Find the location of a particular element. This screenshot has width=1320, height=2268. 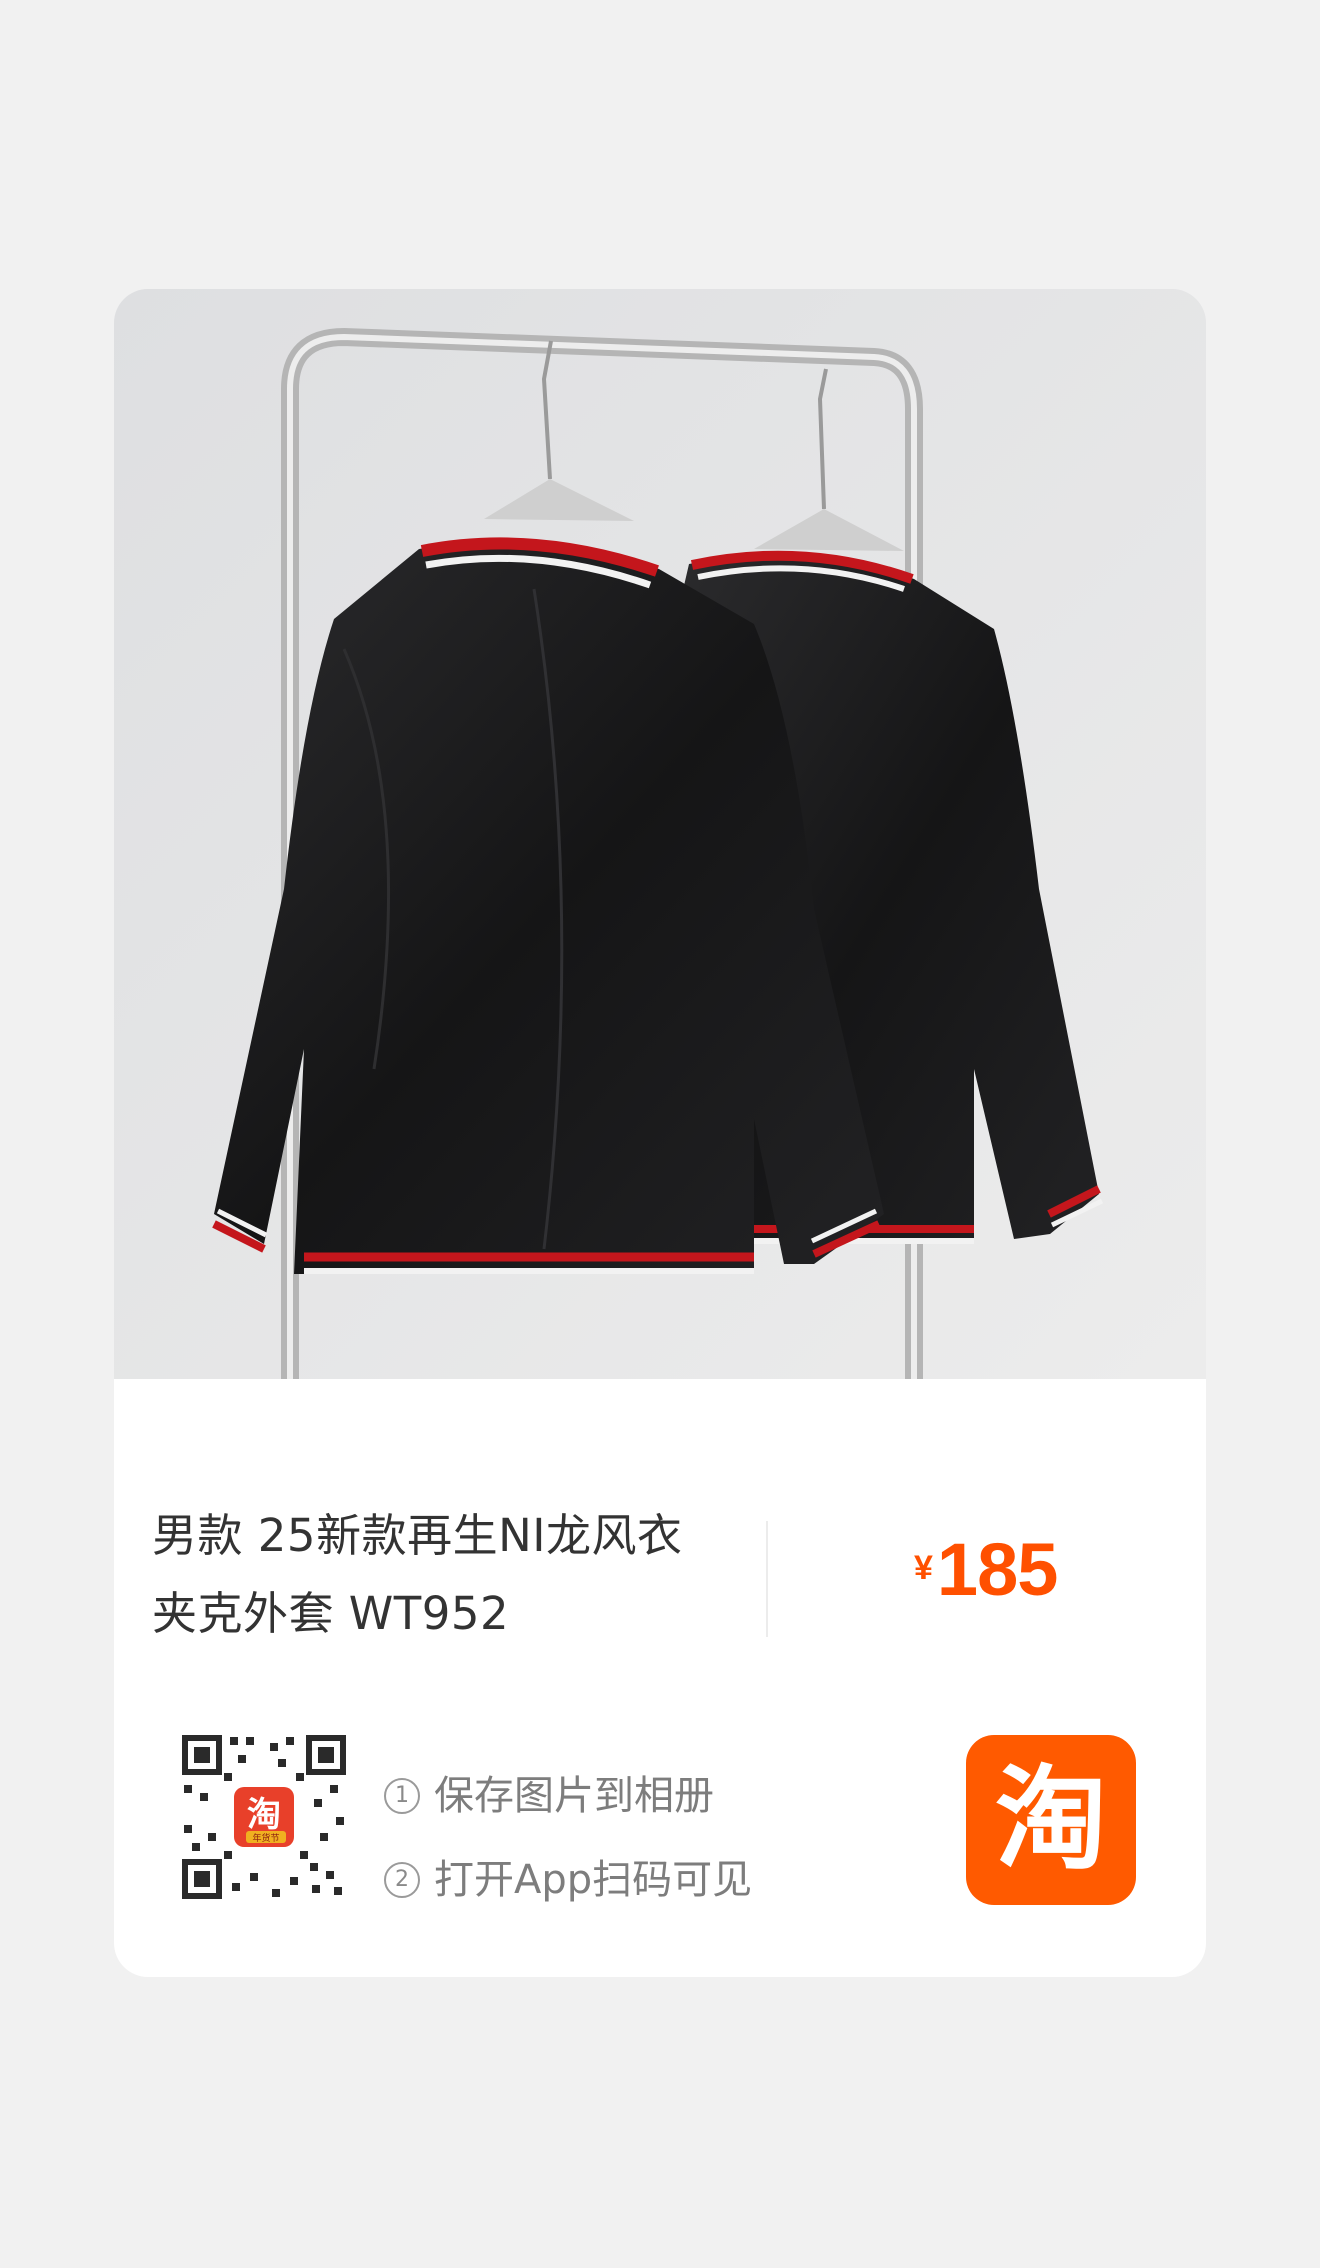

scan-instructions: 1 保存图片到相册 2 打开App扫码可见 is located at coordinates (568, 1838).